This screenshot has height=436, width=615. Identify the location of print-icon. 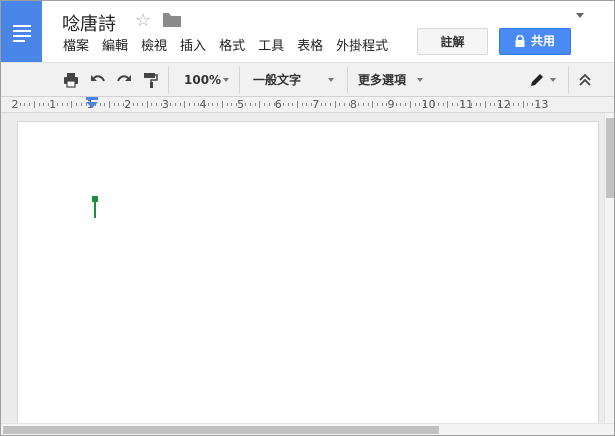
(71, 80).